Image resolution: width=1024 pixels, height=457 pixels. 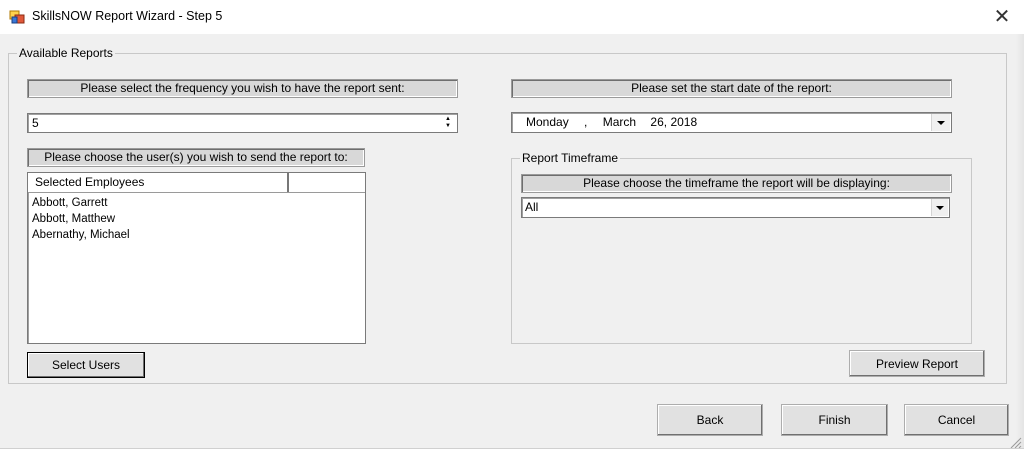 What do you see at coordinates (127, 16) in the screenshot?
I see `window-title: SkillsNOW Report Wizard - Step 5` at bounding box center [127, 16].